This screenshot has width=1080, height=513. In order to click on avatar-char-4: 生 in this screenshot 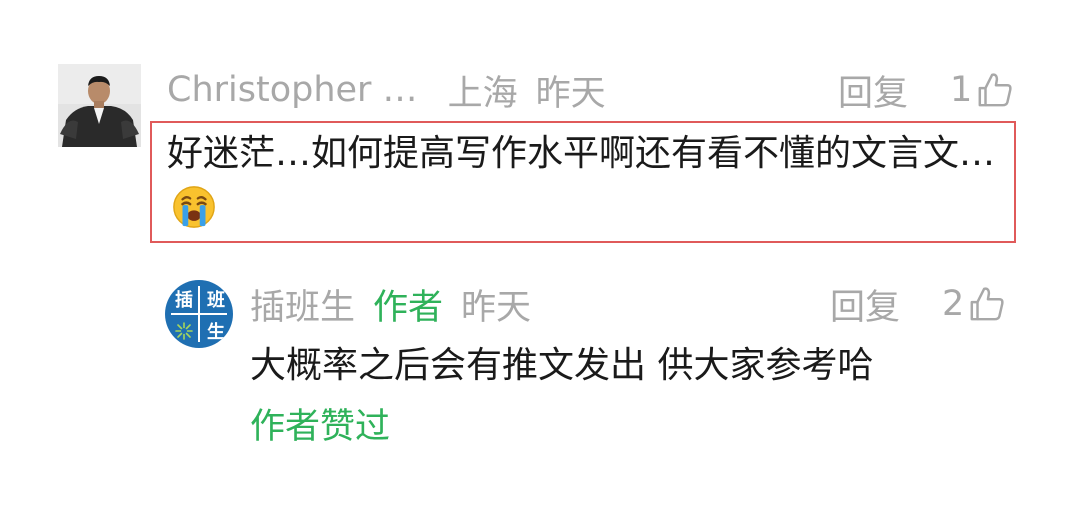, I will do `click(216, 332)`.